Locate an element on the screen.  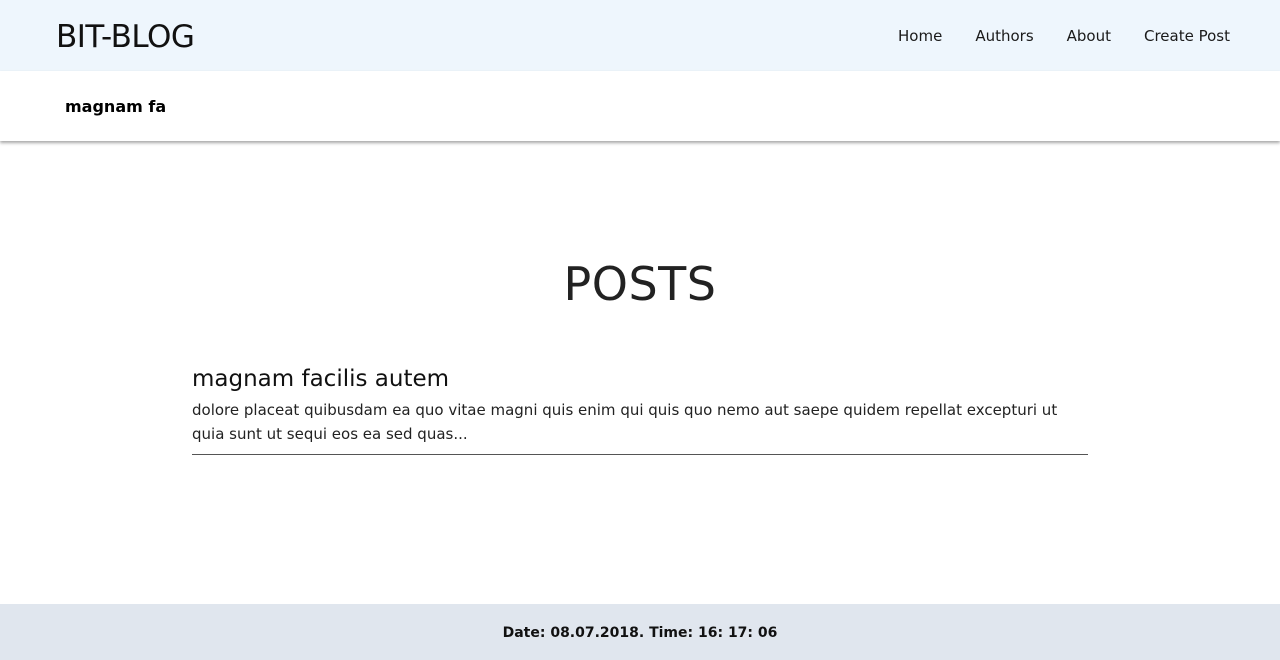
footer-datetime: Date: 08.07.2018. Time: 16: 17: 06 is located at coordinates (640, 633).